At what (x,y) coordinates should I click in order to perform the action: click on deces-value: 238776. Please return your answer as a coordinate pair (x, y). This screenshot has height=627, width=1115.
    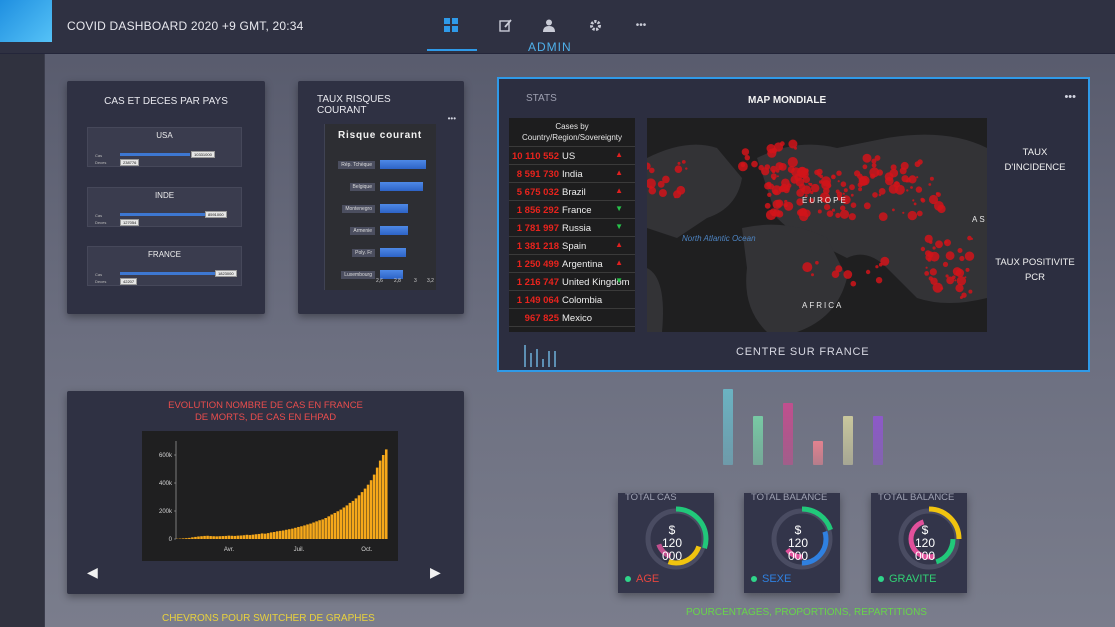
    Looking at the image, I should click on (130, 162).